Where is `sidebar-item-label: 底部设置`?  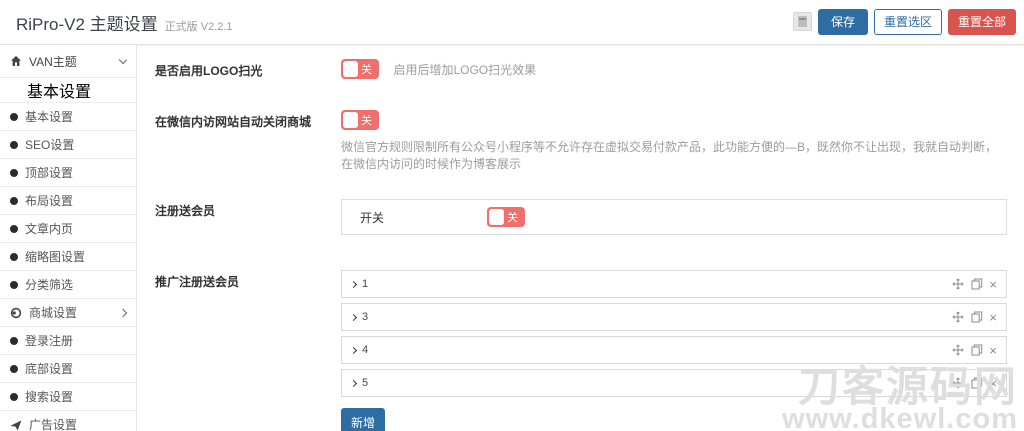 sidebar-item-label: 底部设置 is located at coordinates (49, 369).